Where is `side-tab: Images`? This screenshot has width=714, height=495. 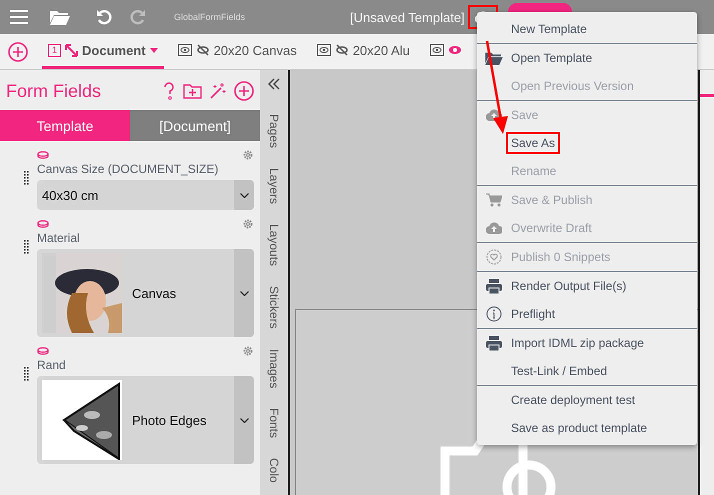 side-tab: Images is located at coordinates (274, 368).